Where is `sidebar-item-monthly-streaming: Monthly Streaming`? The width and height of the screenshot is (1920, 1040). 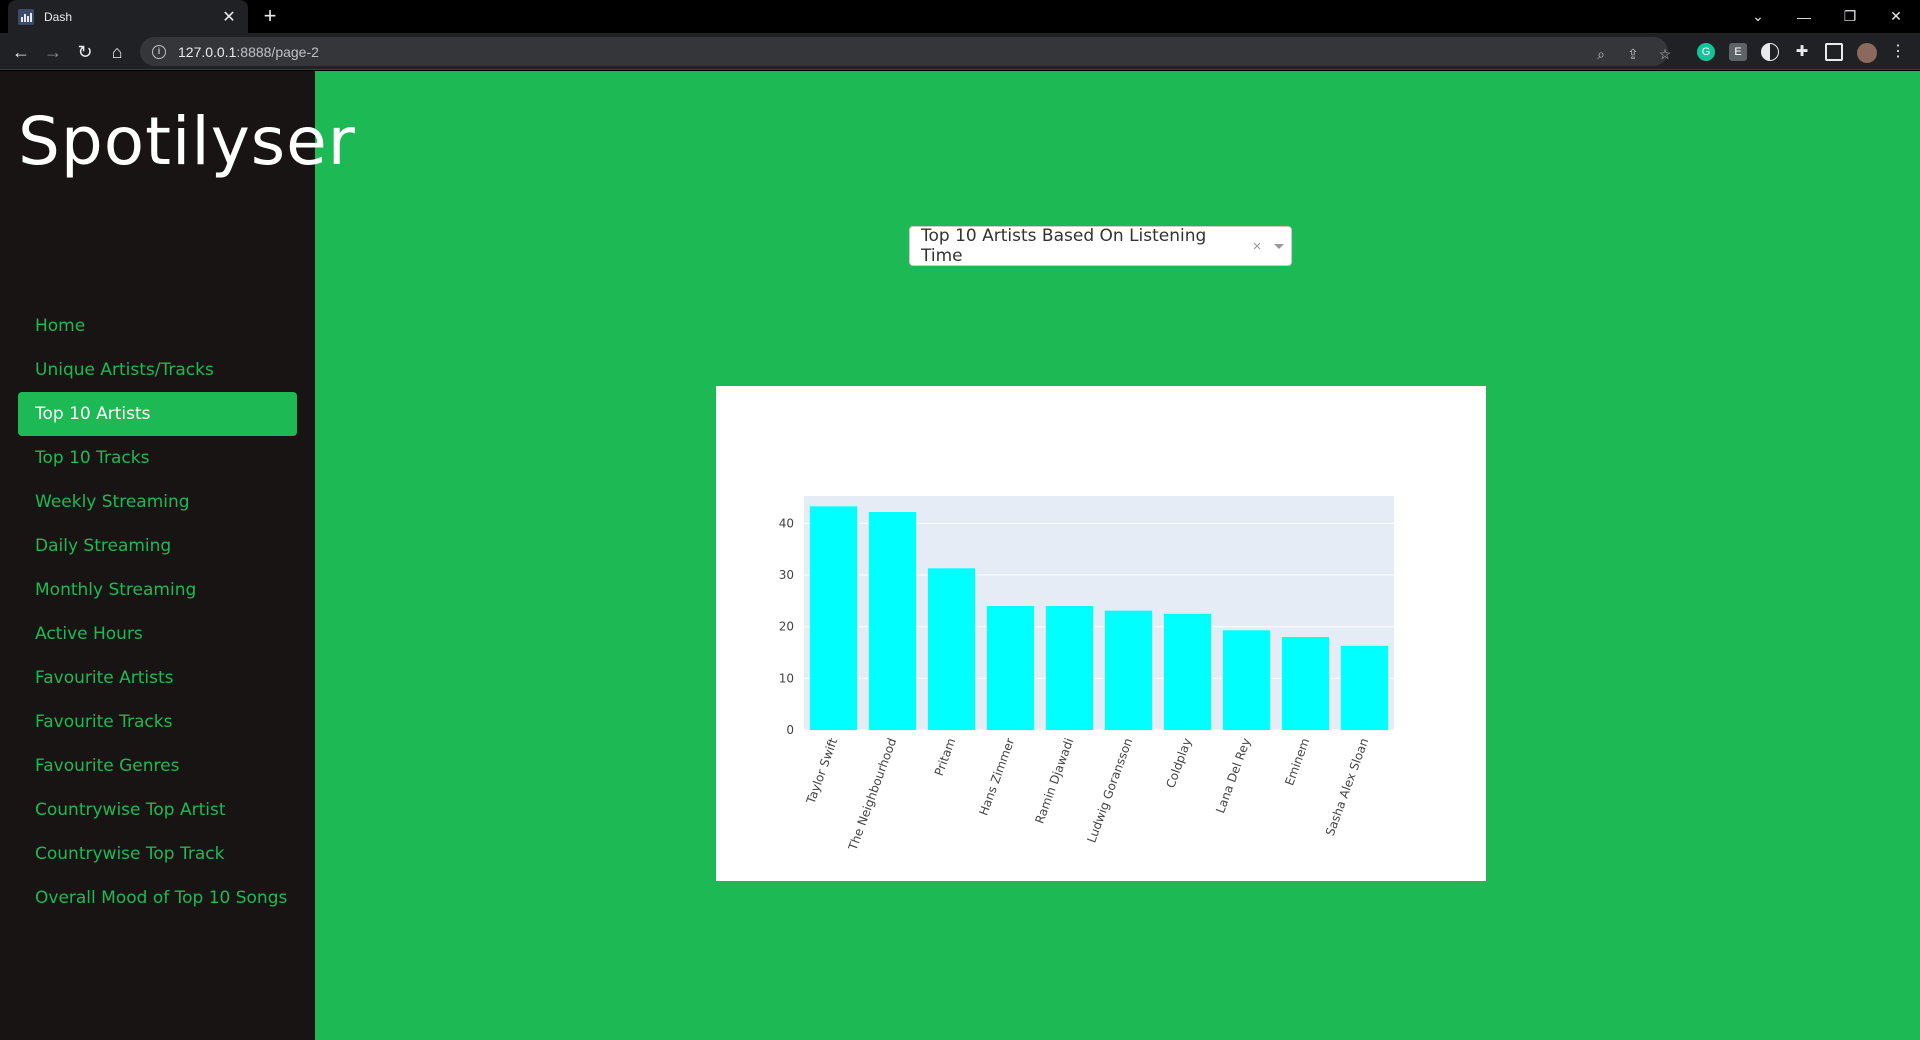 sidebar-item-monthly-streaming: Monthly Streaming is located at coordinates (157, 590).